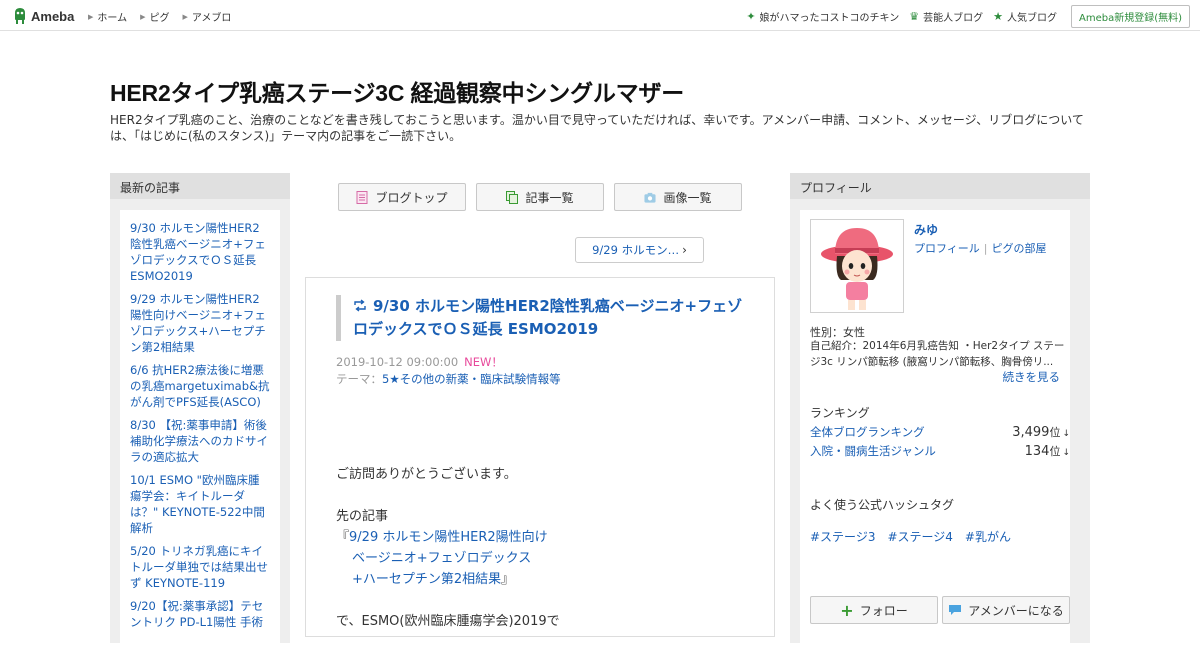 Image resolution: width=1200 pixels, height=650 pixels. Describe the element at coordinates (411, 197) in the screenshot. I see `blog-top-label: ブログトップ` at that location.